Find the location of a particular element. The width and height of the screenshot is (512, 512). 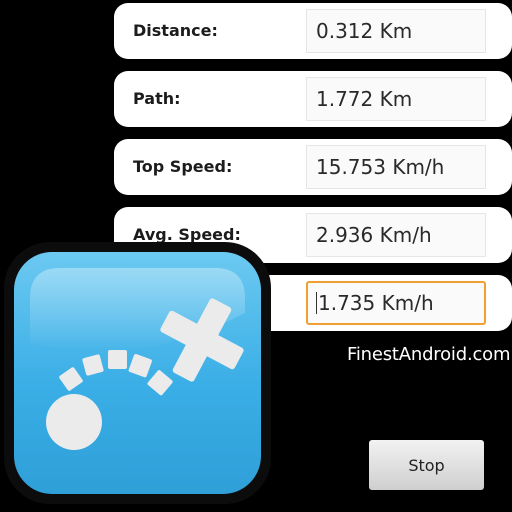

stat-row-path: Path: 1.772 Km is located at coordinates (313, 99).